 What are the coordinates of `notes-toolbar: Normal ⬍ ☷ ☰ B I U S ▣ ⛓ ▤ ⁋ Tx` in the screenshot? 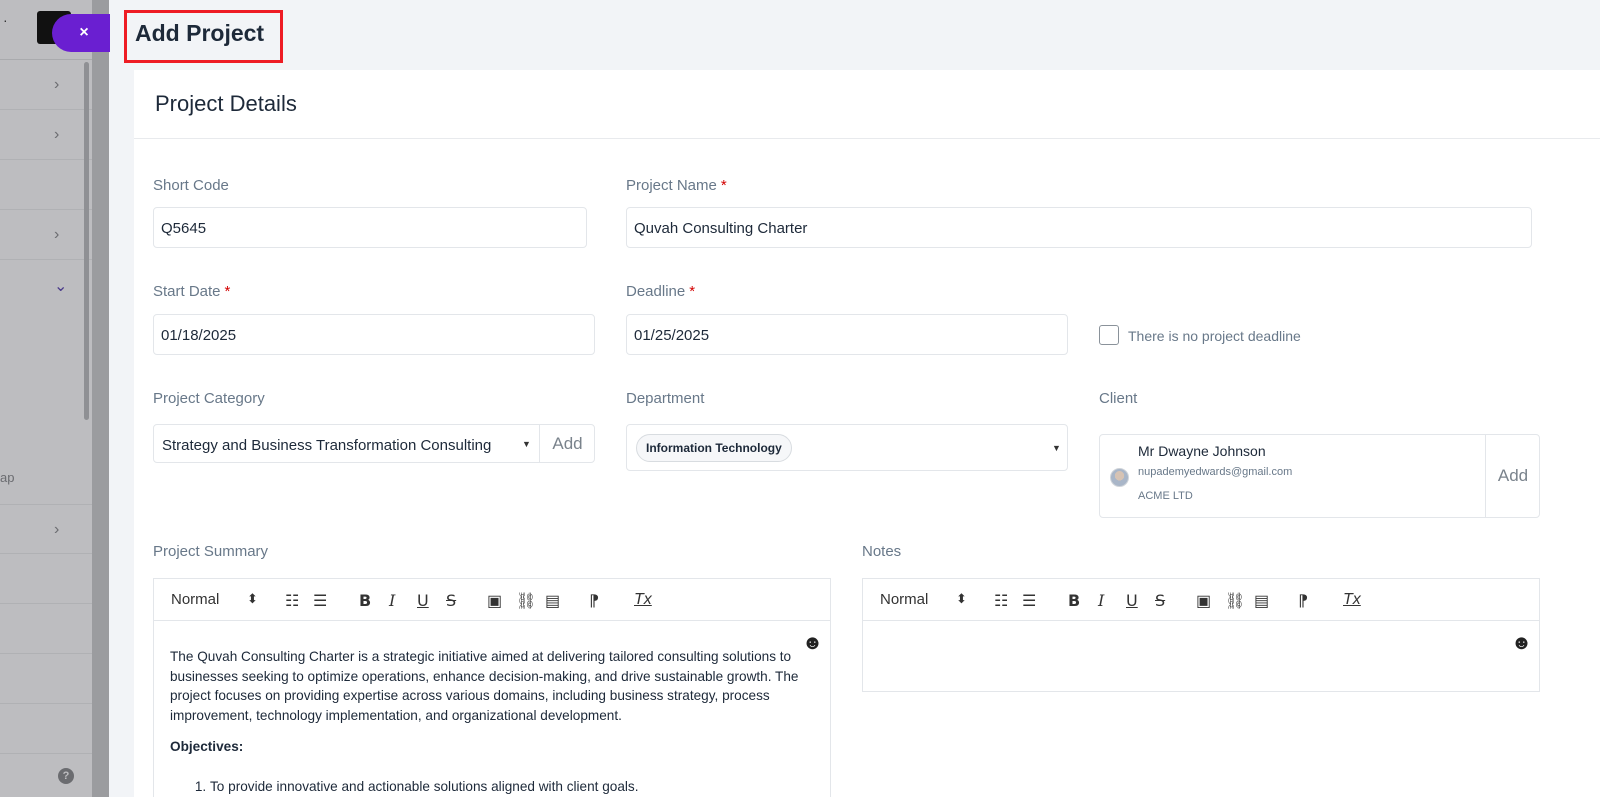 It's located at (1201, 600).